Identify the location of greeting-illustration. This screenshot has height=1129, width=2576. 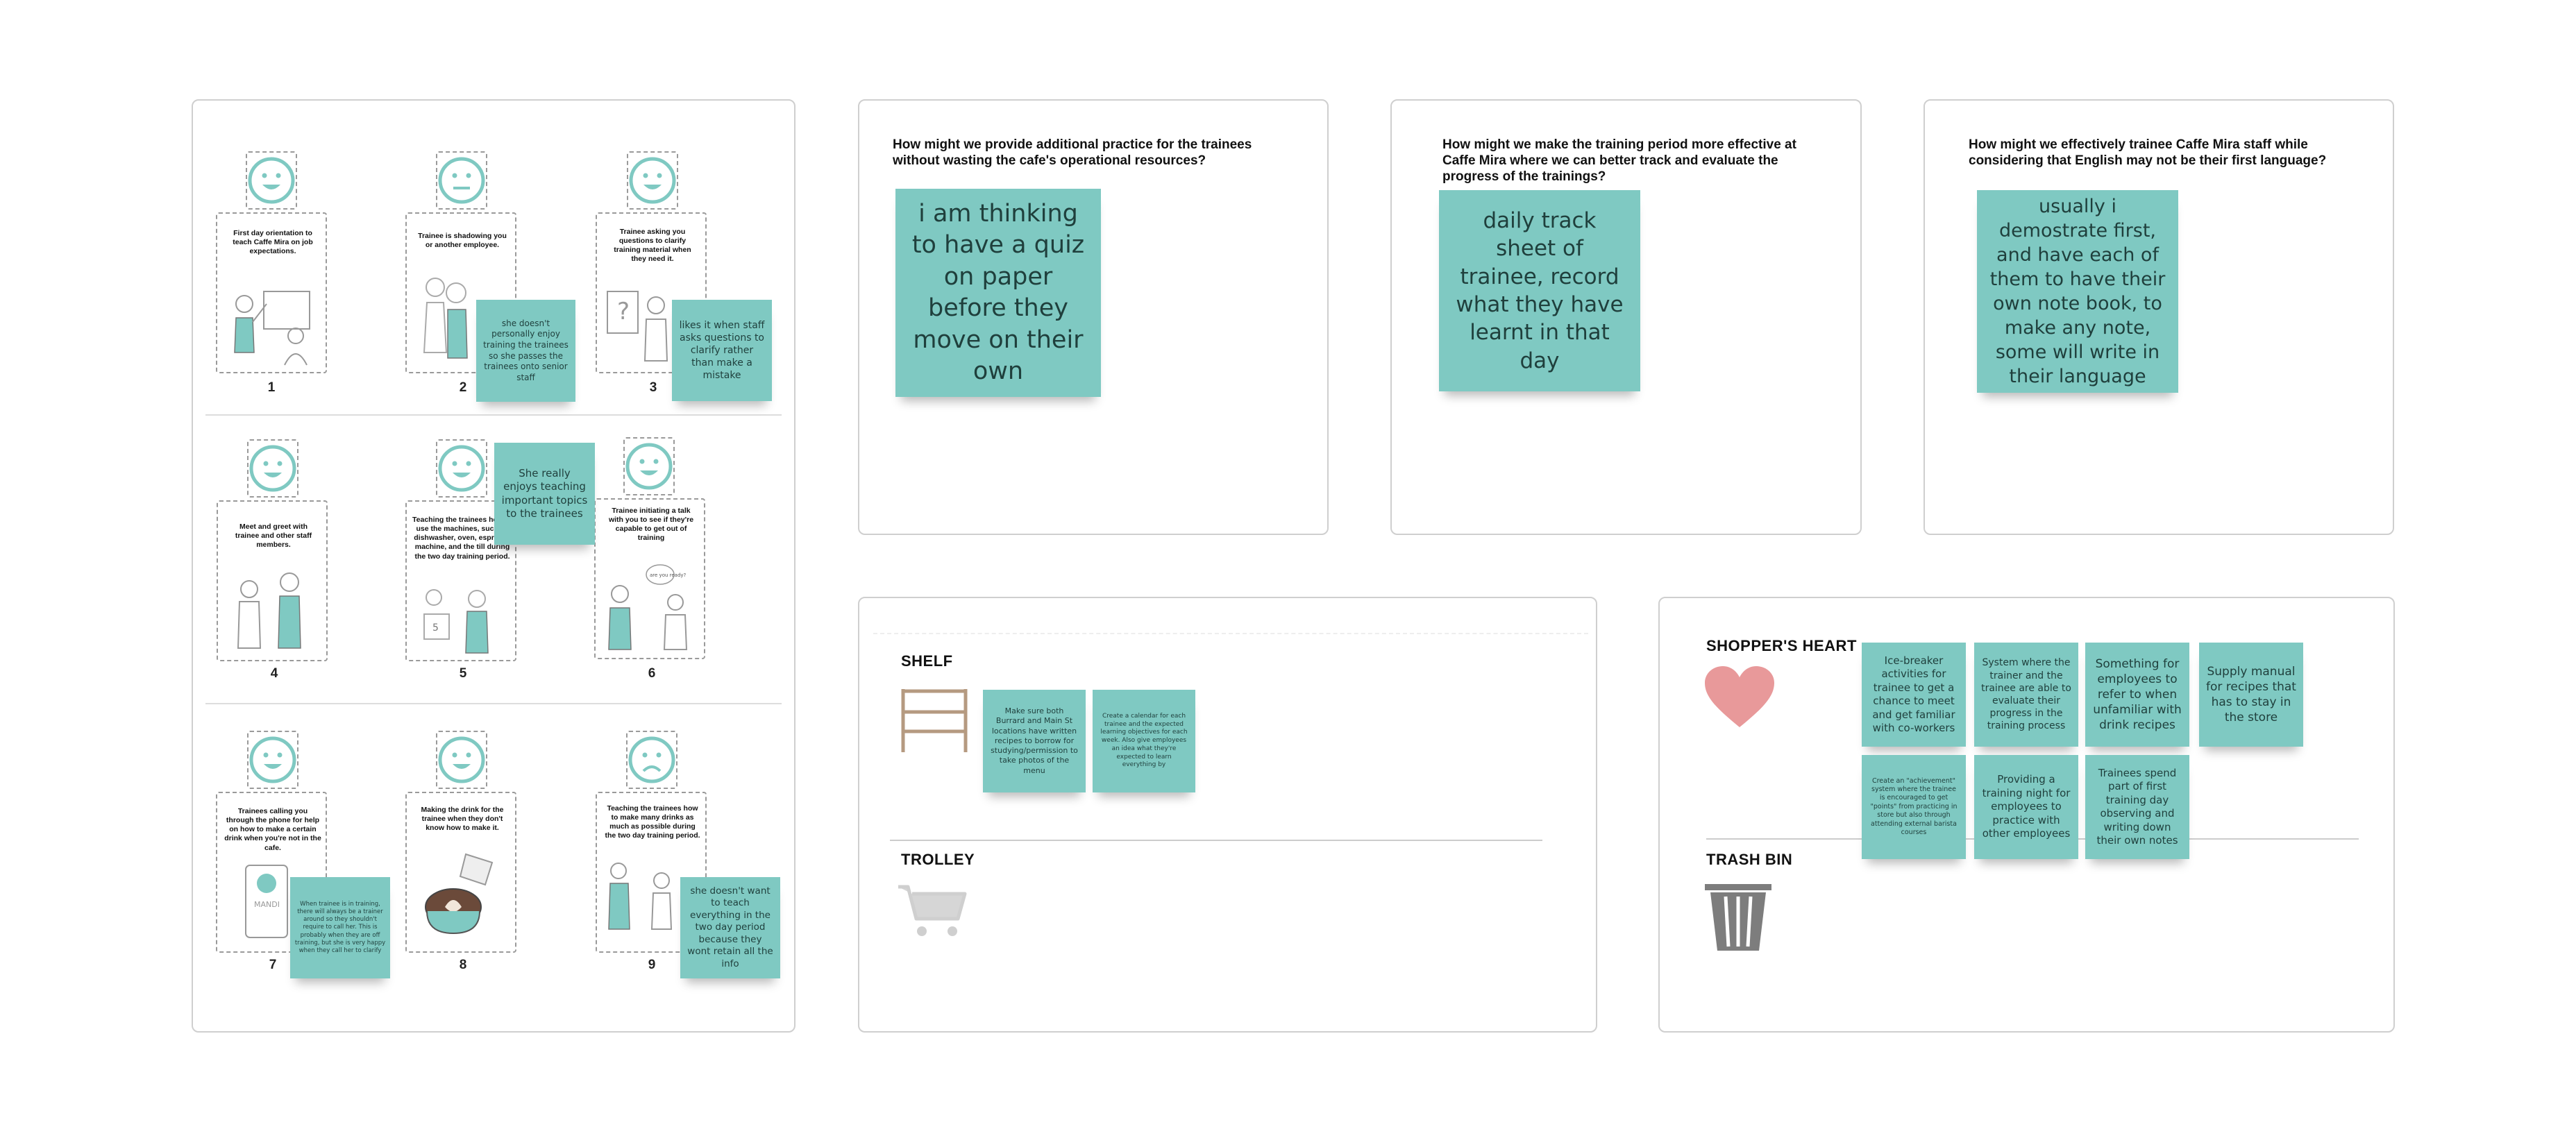
(269, 611).